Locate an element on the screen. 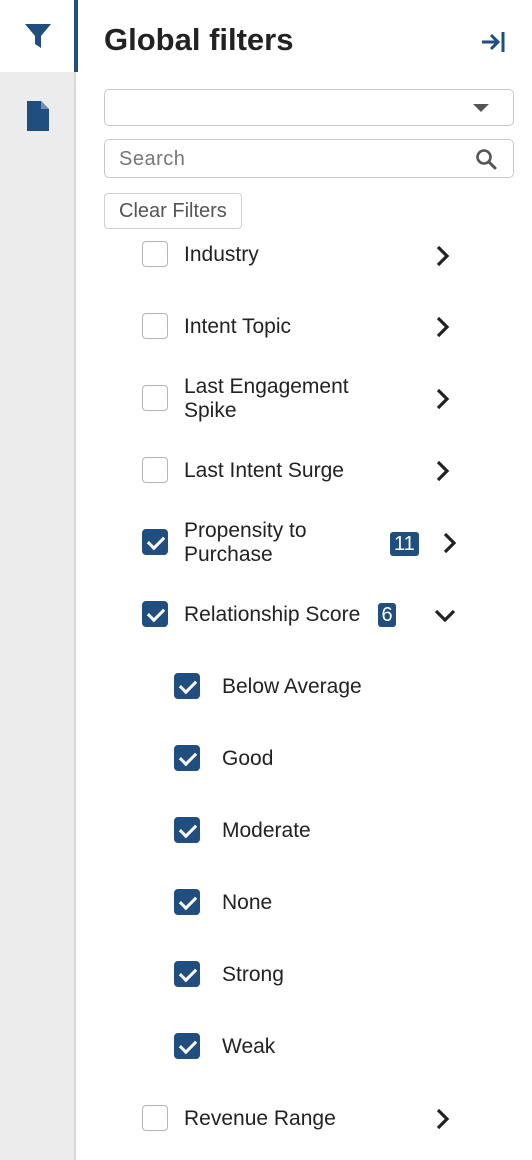 The width and height of the screenshot is (532, 1160). option-checkbox-good is located at coordinates (187, 758).